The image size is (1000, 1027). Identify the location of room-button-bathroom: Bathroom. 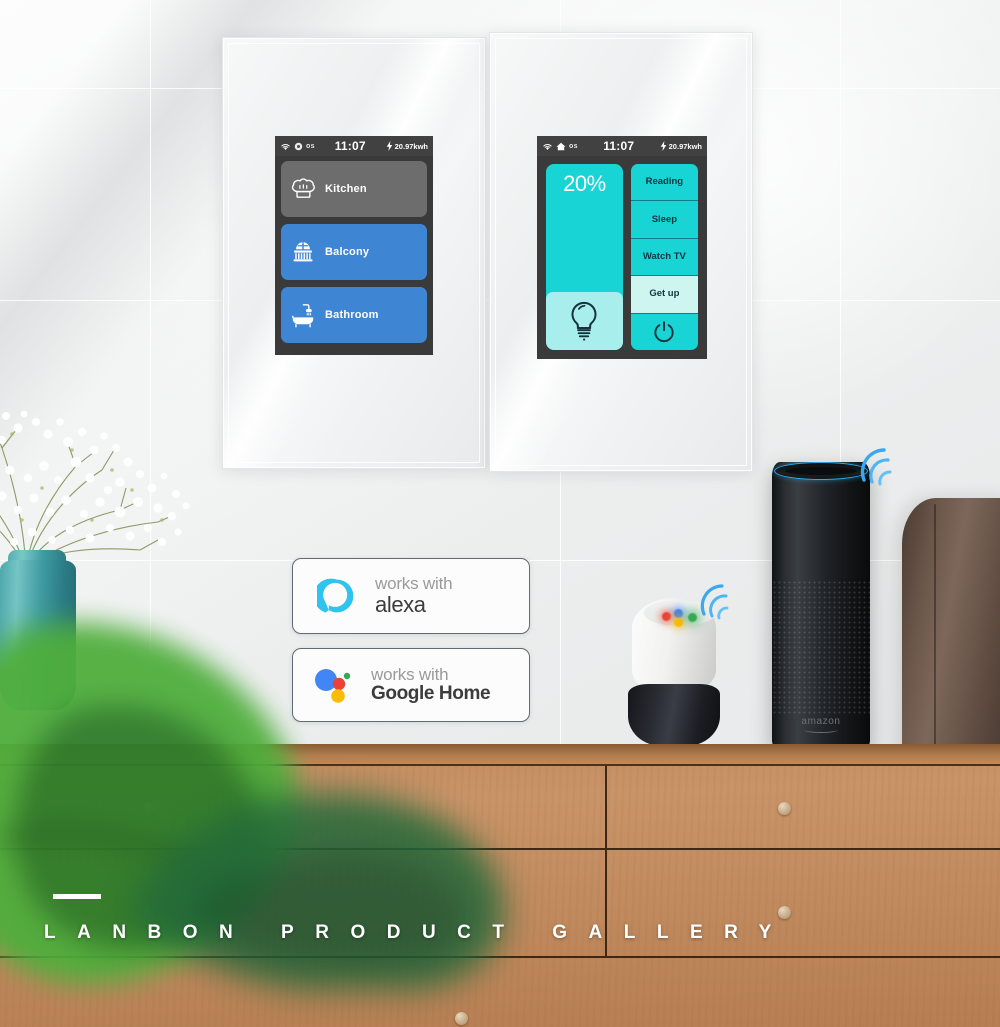
(354, 315).